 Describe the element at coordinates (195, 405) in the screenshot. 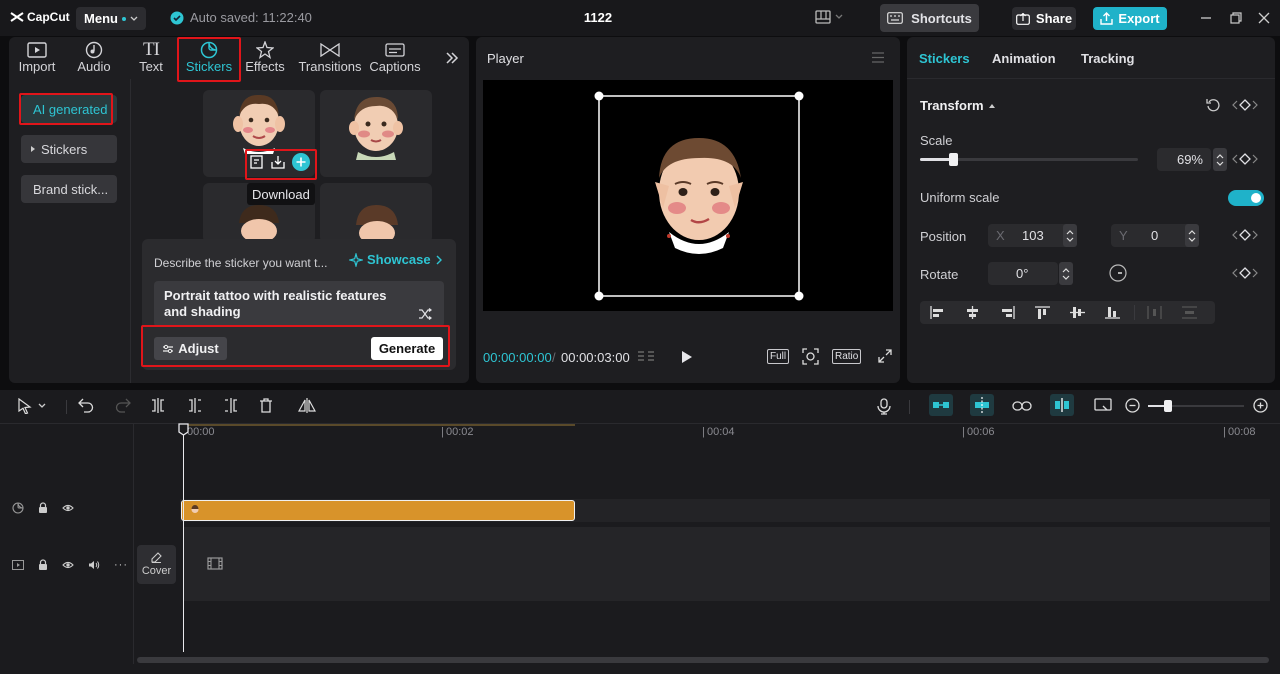

I see `split-left-icon` at that location.